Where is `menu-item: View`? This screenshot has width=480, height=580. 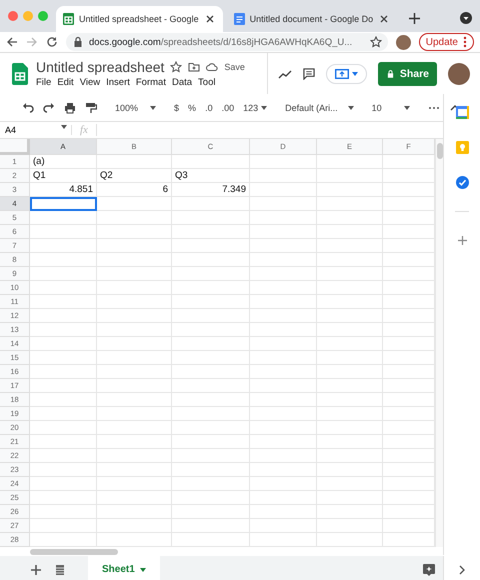 menu-item: View is located at coordinates (90, 82).